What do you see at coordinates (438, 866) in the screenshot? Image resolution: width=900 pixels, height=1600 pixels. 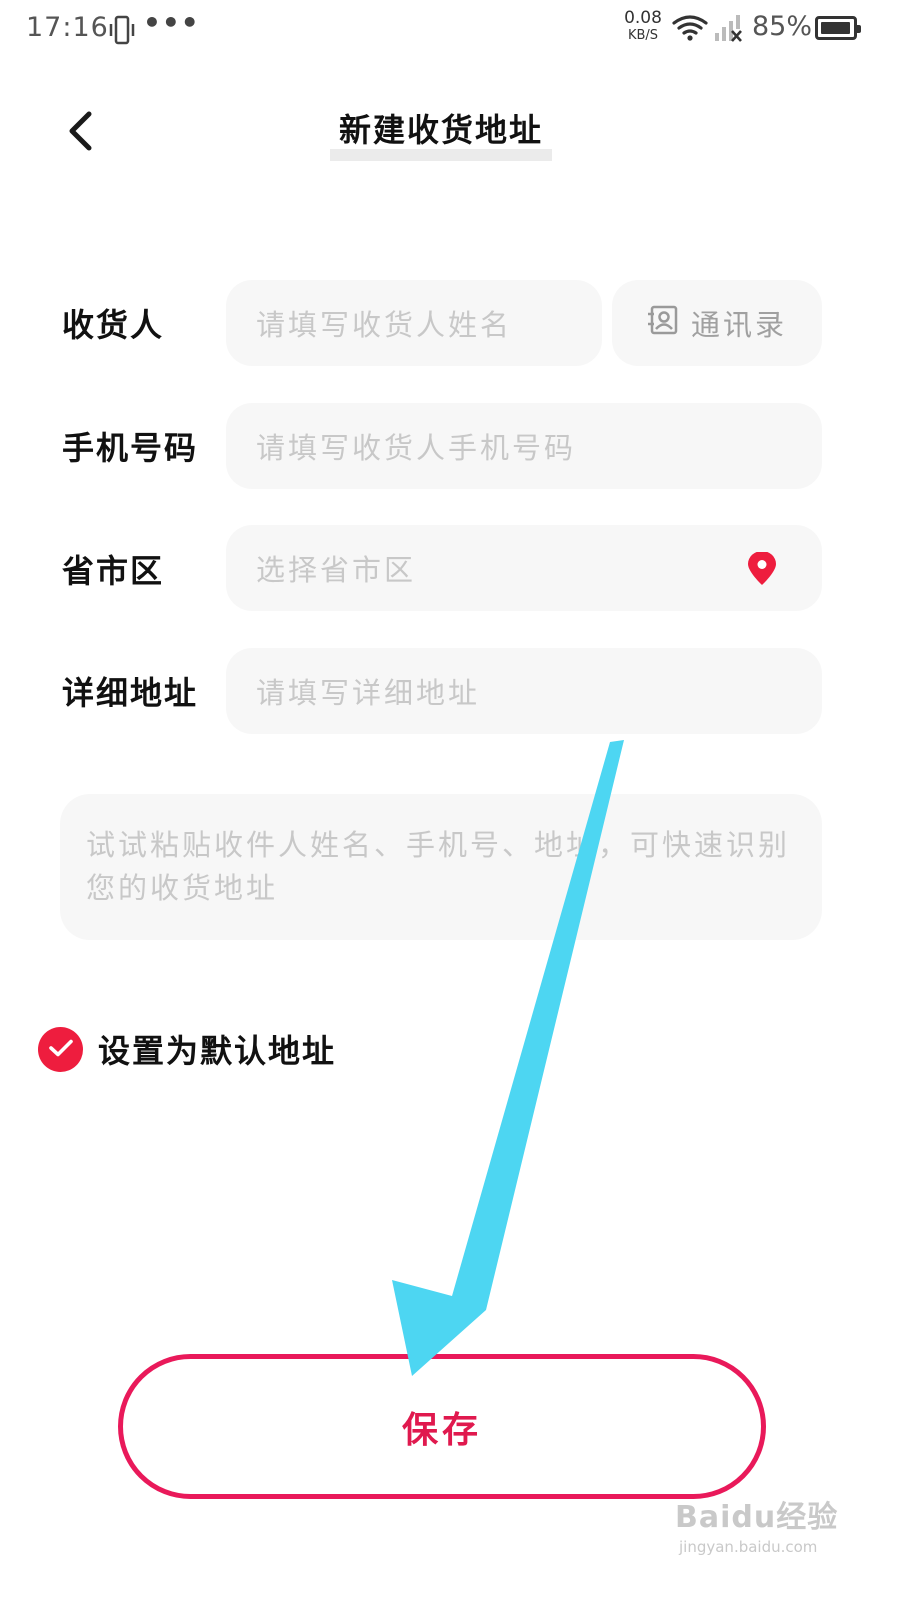 I see `smart-paste-placeholder: 试试粘贴收件人姓名、手机号、地址，可快速识别您的收货地址` at bounding box center [438, 866].